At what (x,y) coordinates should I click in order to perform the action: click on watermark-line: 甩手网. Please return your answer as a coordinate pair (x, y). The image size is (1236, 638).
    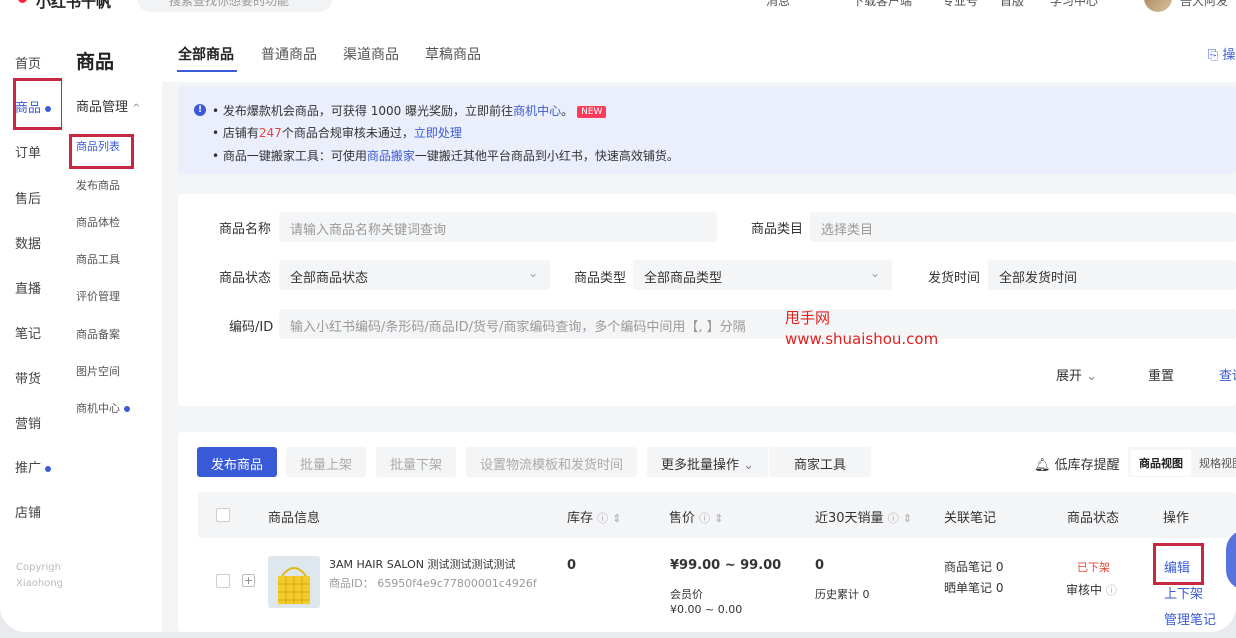
    Looking at the image, I should click on (808, 318).